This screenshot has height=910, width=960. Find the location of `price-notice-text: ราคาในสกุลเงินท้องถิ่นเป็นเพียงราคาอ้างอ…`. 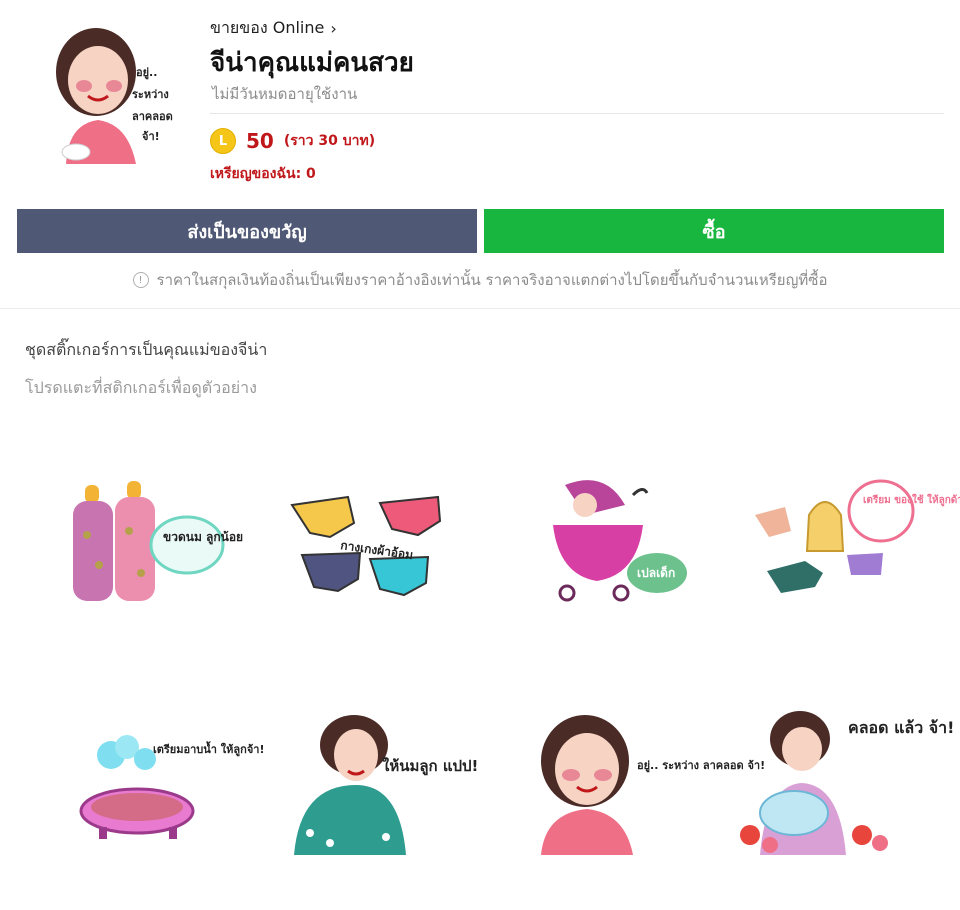

price-notice-text: ราคาในสกุลเงินท้องถิ่นเป็นเพียงราคาอ้างอ… is located at coordinates (492, 280).